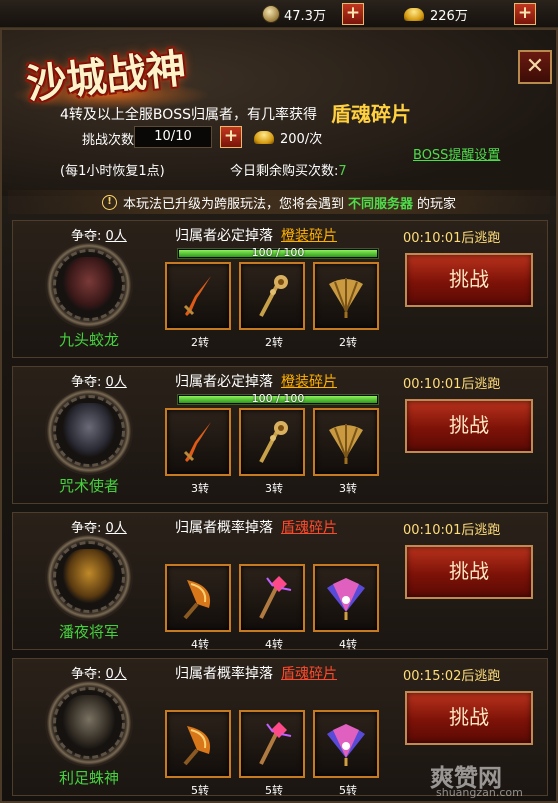 This screenshot has height=803, width=558. Describe the element at coordinates (273, 296) in the screenshot. I see `staff-icon` at that location.